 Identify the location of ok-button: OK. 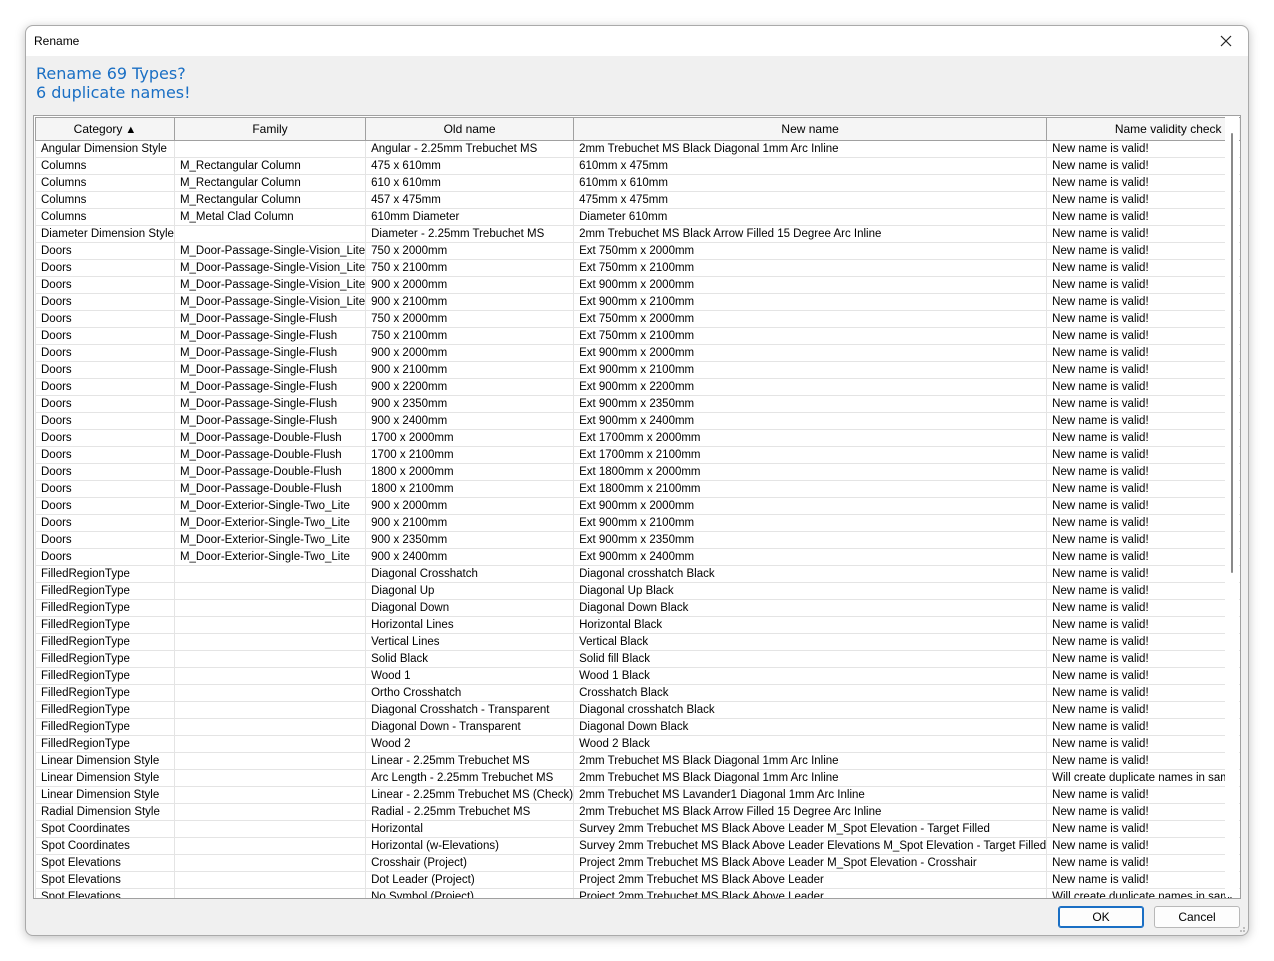
(1101, 917).